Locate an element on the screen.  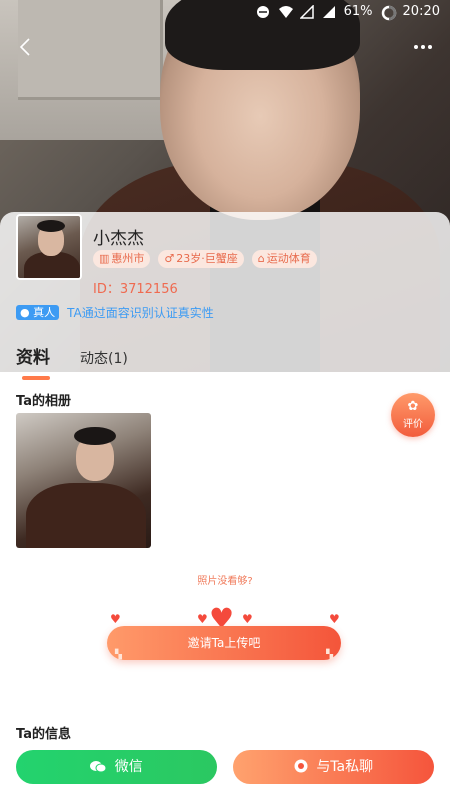
verified-text: TA通过面容识别认证真实性 is located at coordinates (140, 313).